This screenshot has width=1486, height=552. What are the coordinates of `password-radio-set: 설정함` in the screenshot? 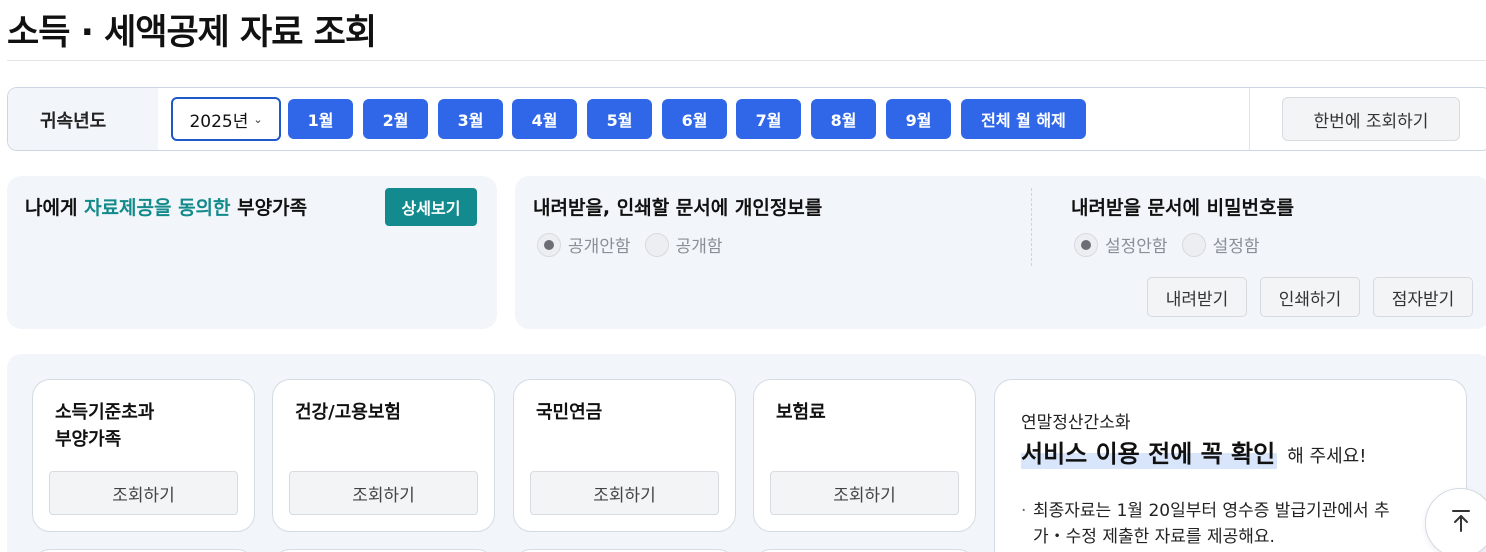 It's located at (1220, 244).